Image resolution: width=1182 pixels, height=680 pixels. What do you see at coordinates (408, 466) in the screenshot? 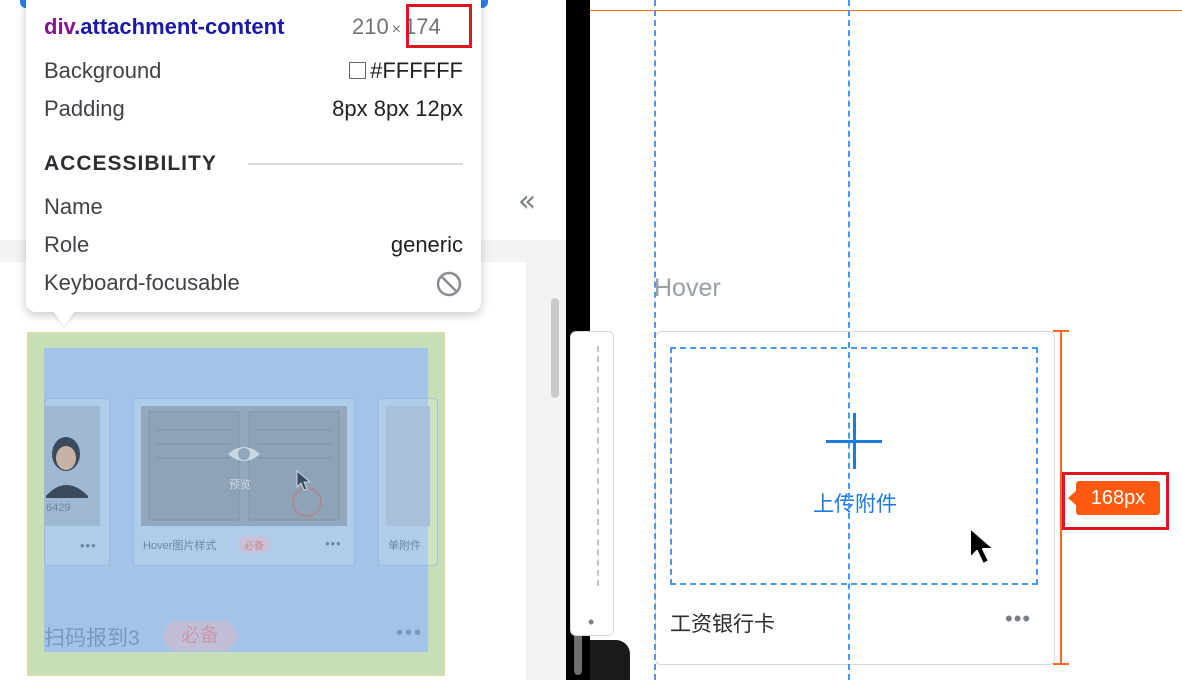
I see `mini-card-single-image` at bounding box center [408, 466].